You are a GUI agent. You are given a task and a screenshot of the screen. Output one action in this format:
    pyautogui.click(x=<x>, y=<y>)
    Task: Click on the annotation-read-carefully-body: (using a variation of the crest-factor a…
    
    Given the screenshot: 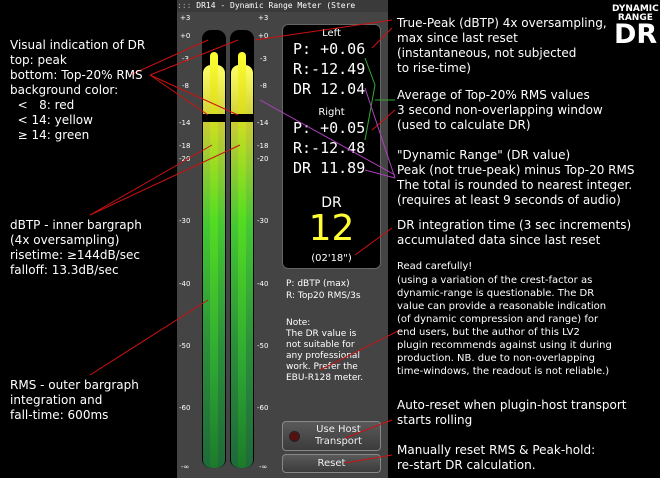 What is the action you would take?
    pyautogui.click(x=504, y=326)
    